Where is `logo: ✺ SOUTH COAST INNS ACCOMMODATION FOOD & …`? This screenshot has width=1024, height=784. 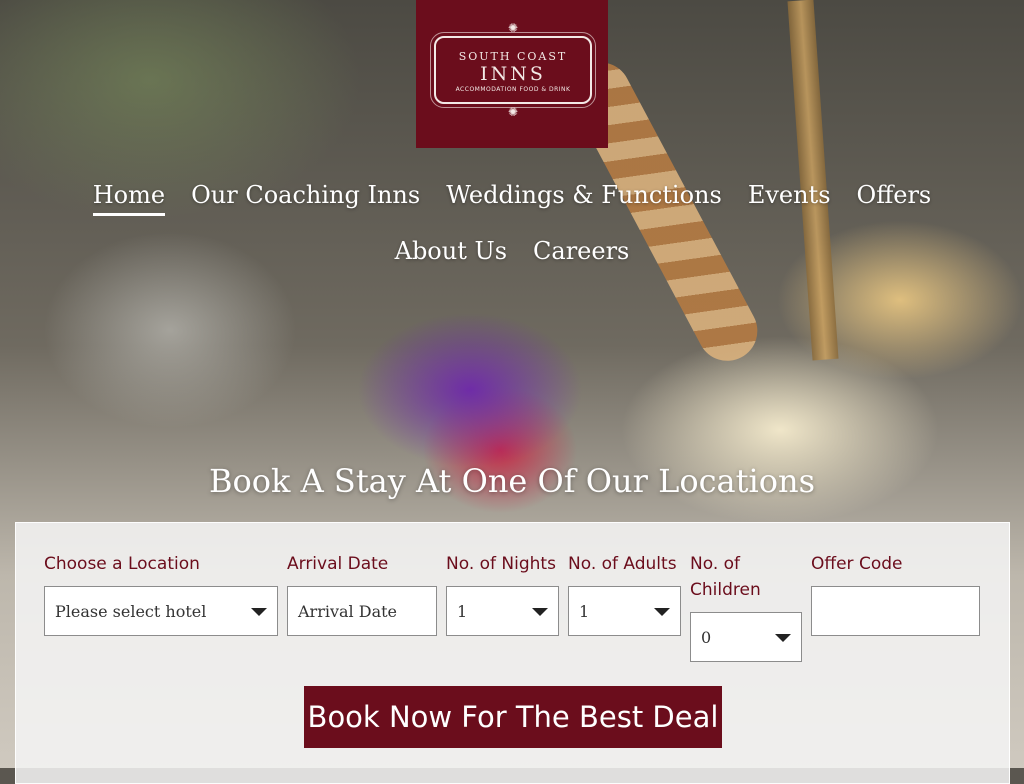 logo: ✺ SOUTH COAST INNS ACCOMMODATION FOOD & … is located at coordinates (512, 74).